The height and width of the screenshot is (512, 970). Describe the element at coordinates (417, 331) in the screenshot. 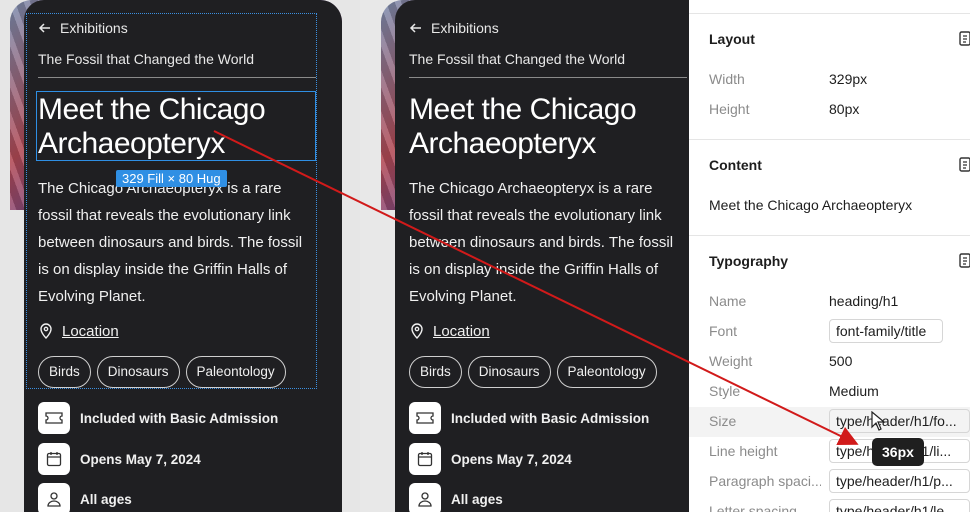

I see `location-pin-icon` at that location.